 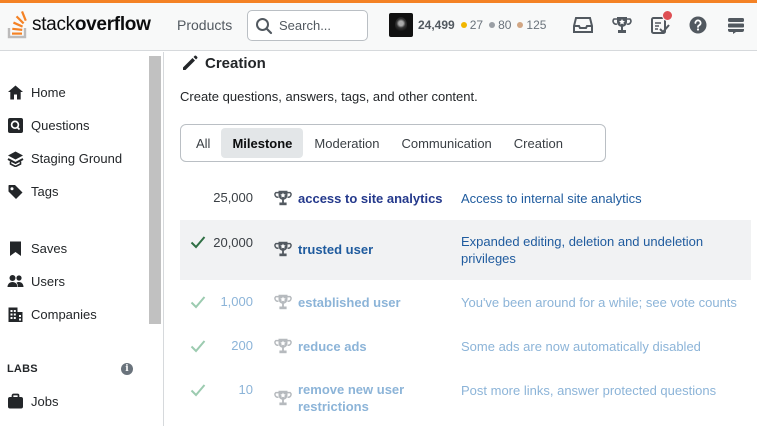 I want to click on products-link: Products, so click(x=204, y=25).